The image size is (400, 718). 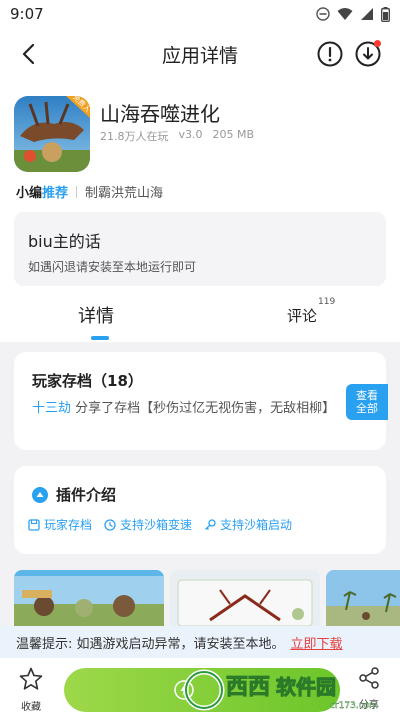 I want to click on plugin-intro-card: 插件介绍 玩家存档 支持沙箱变速 支持沙箱启动, so click(x=200, y=510).